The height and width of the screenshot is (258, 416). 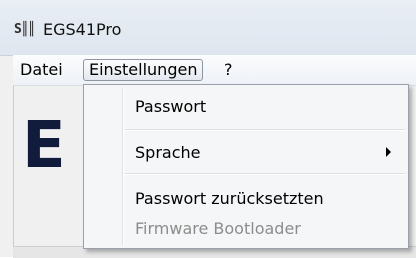 What do you see at coordinates (167, 152) in the screenshot?
I see `menu-item-sprache: Sprache` at bounding box center [167, 152].